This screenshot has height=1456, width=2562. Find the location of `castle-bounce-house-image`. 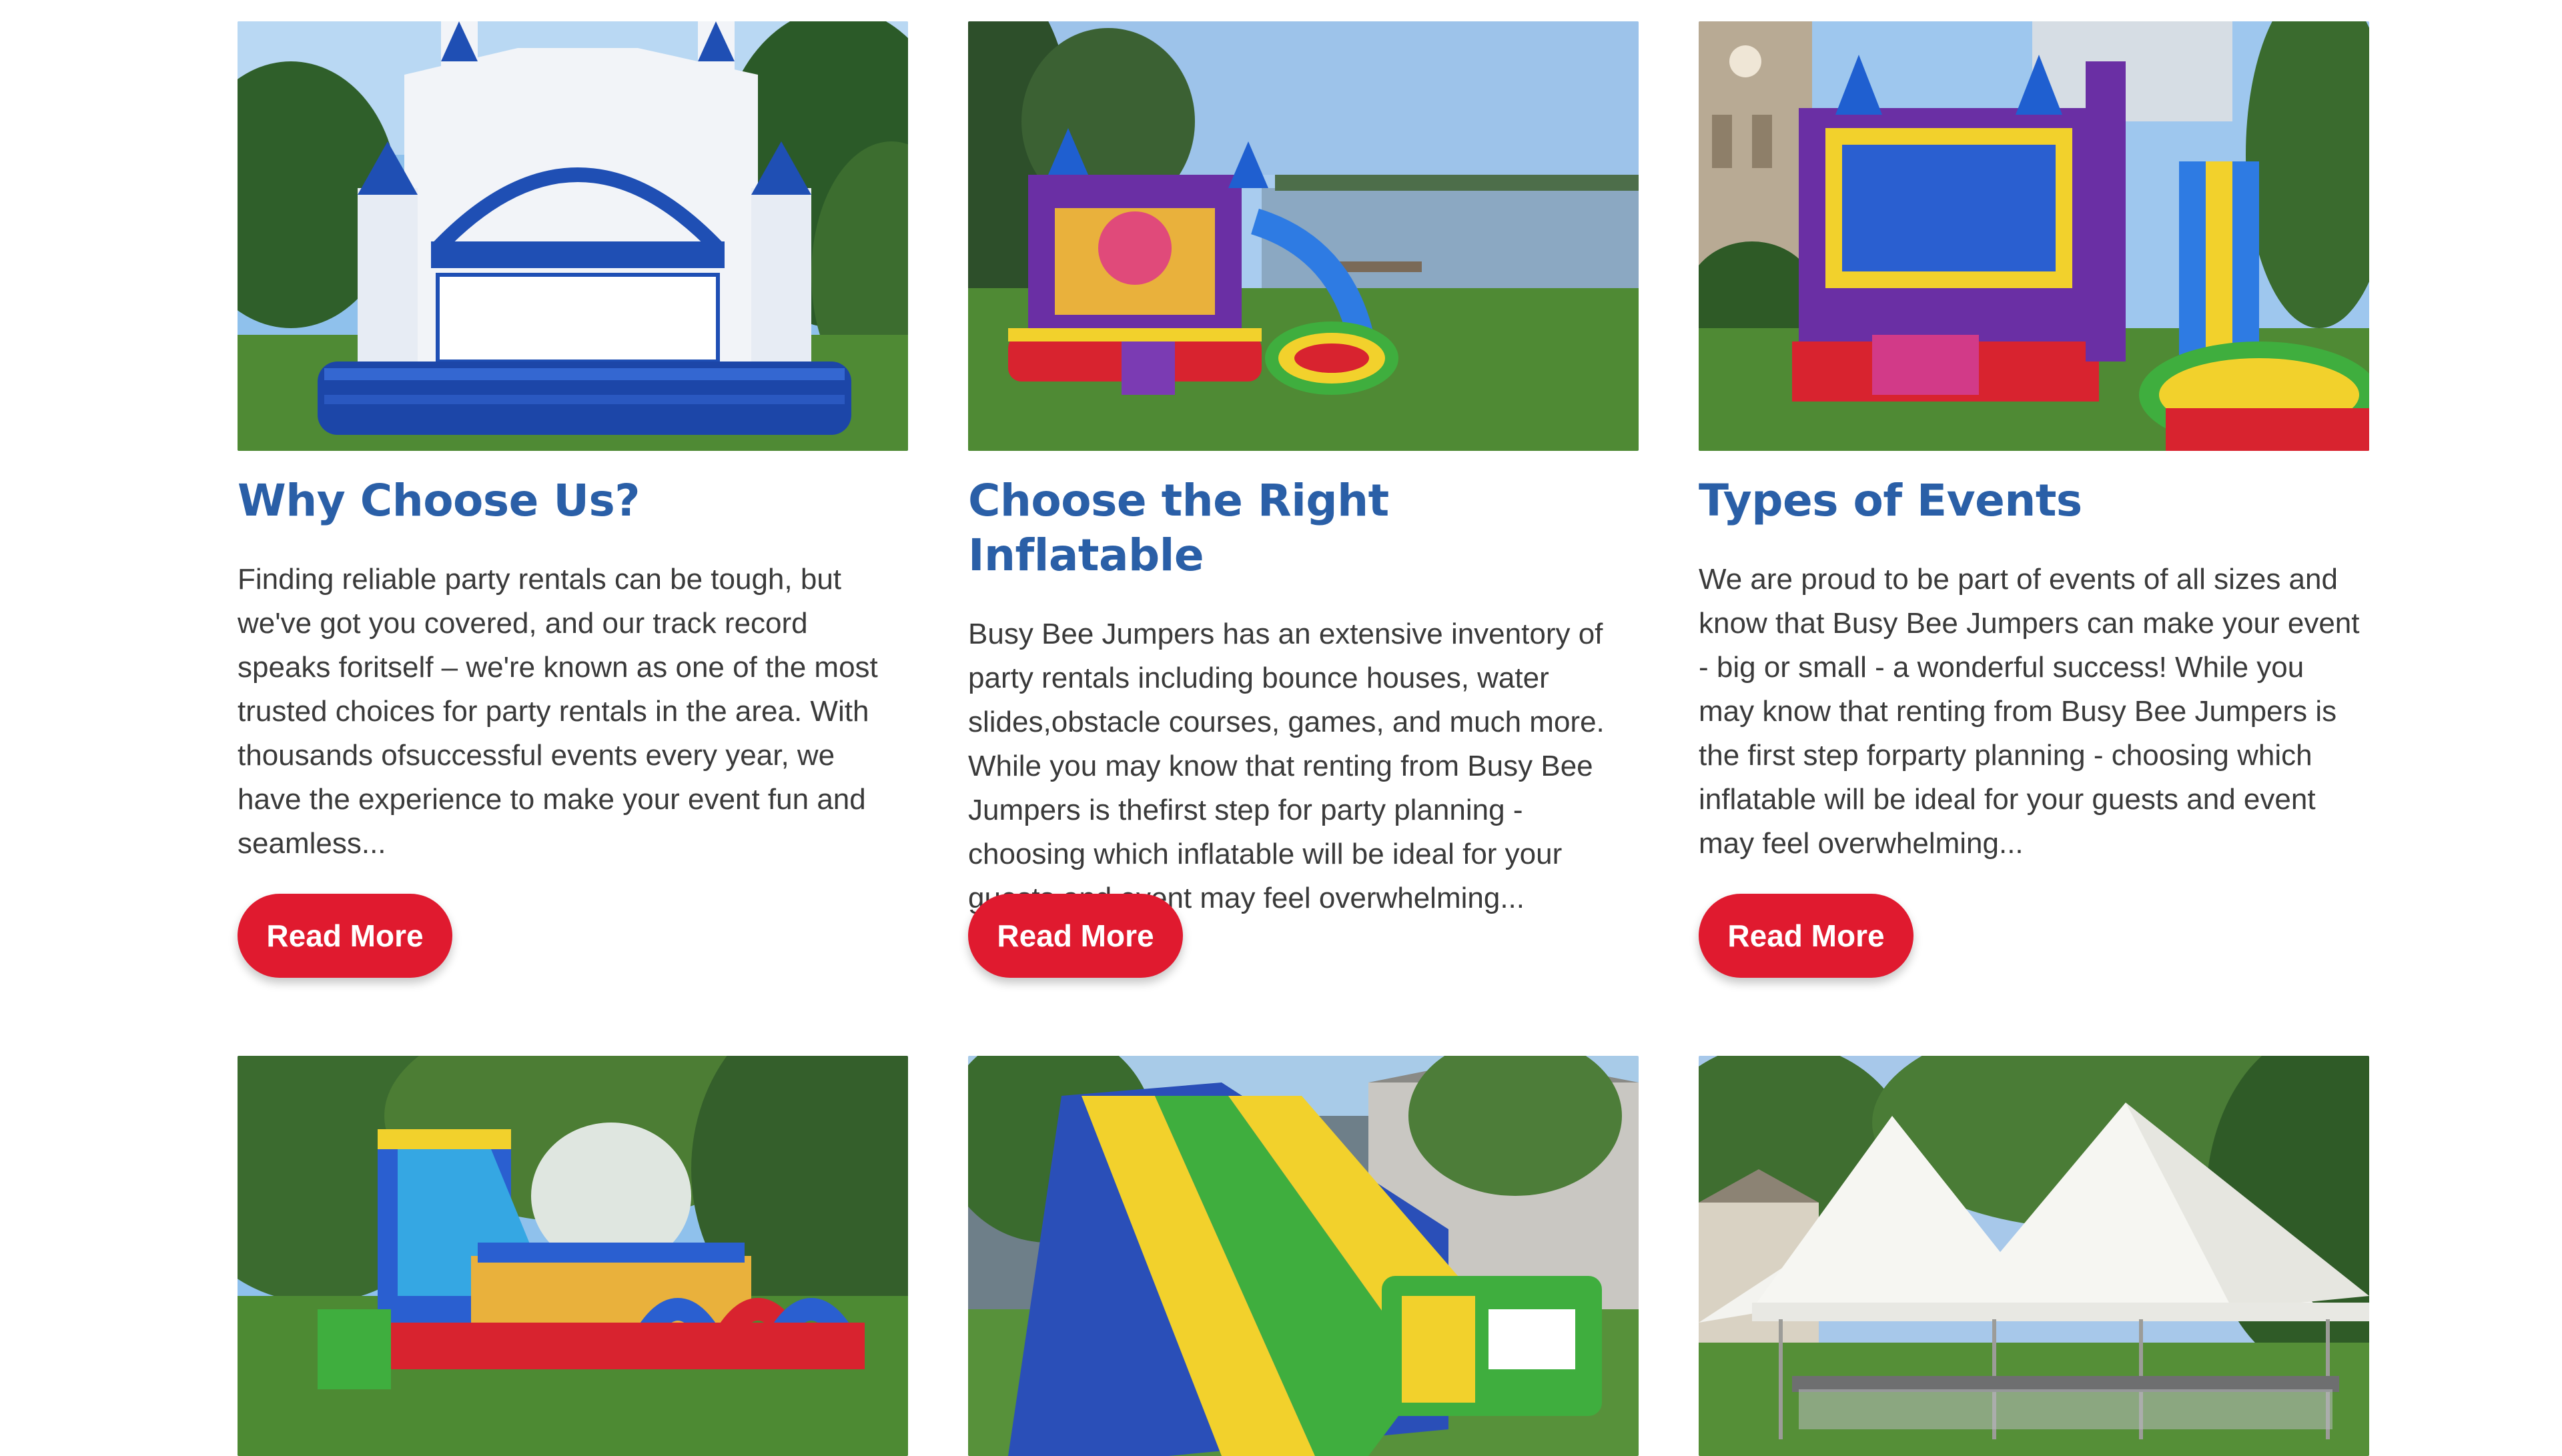

castle-bounce-house-image is located at coordinates (573, 236).